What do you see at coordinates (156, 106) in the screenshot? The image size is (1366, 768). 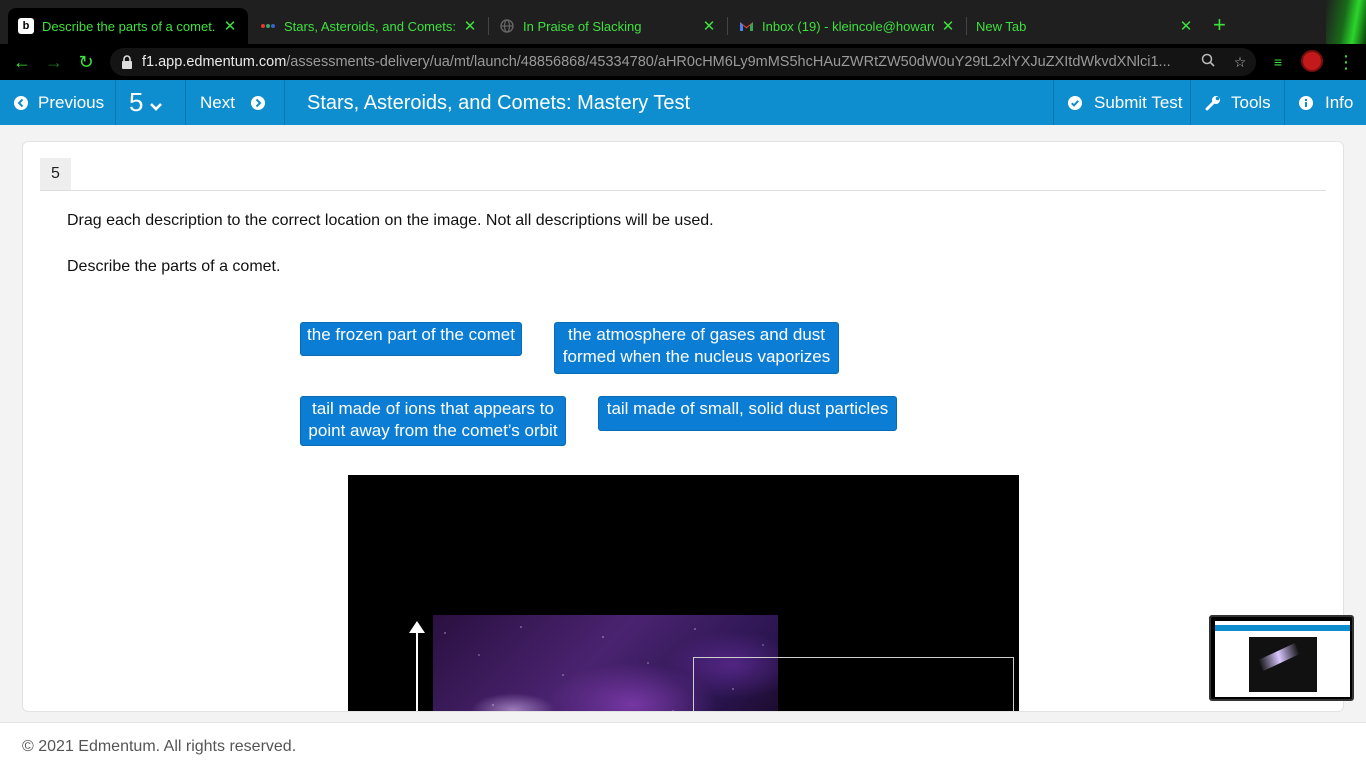 I see `chevron-down-icon` at bounding box center [156, 106].